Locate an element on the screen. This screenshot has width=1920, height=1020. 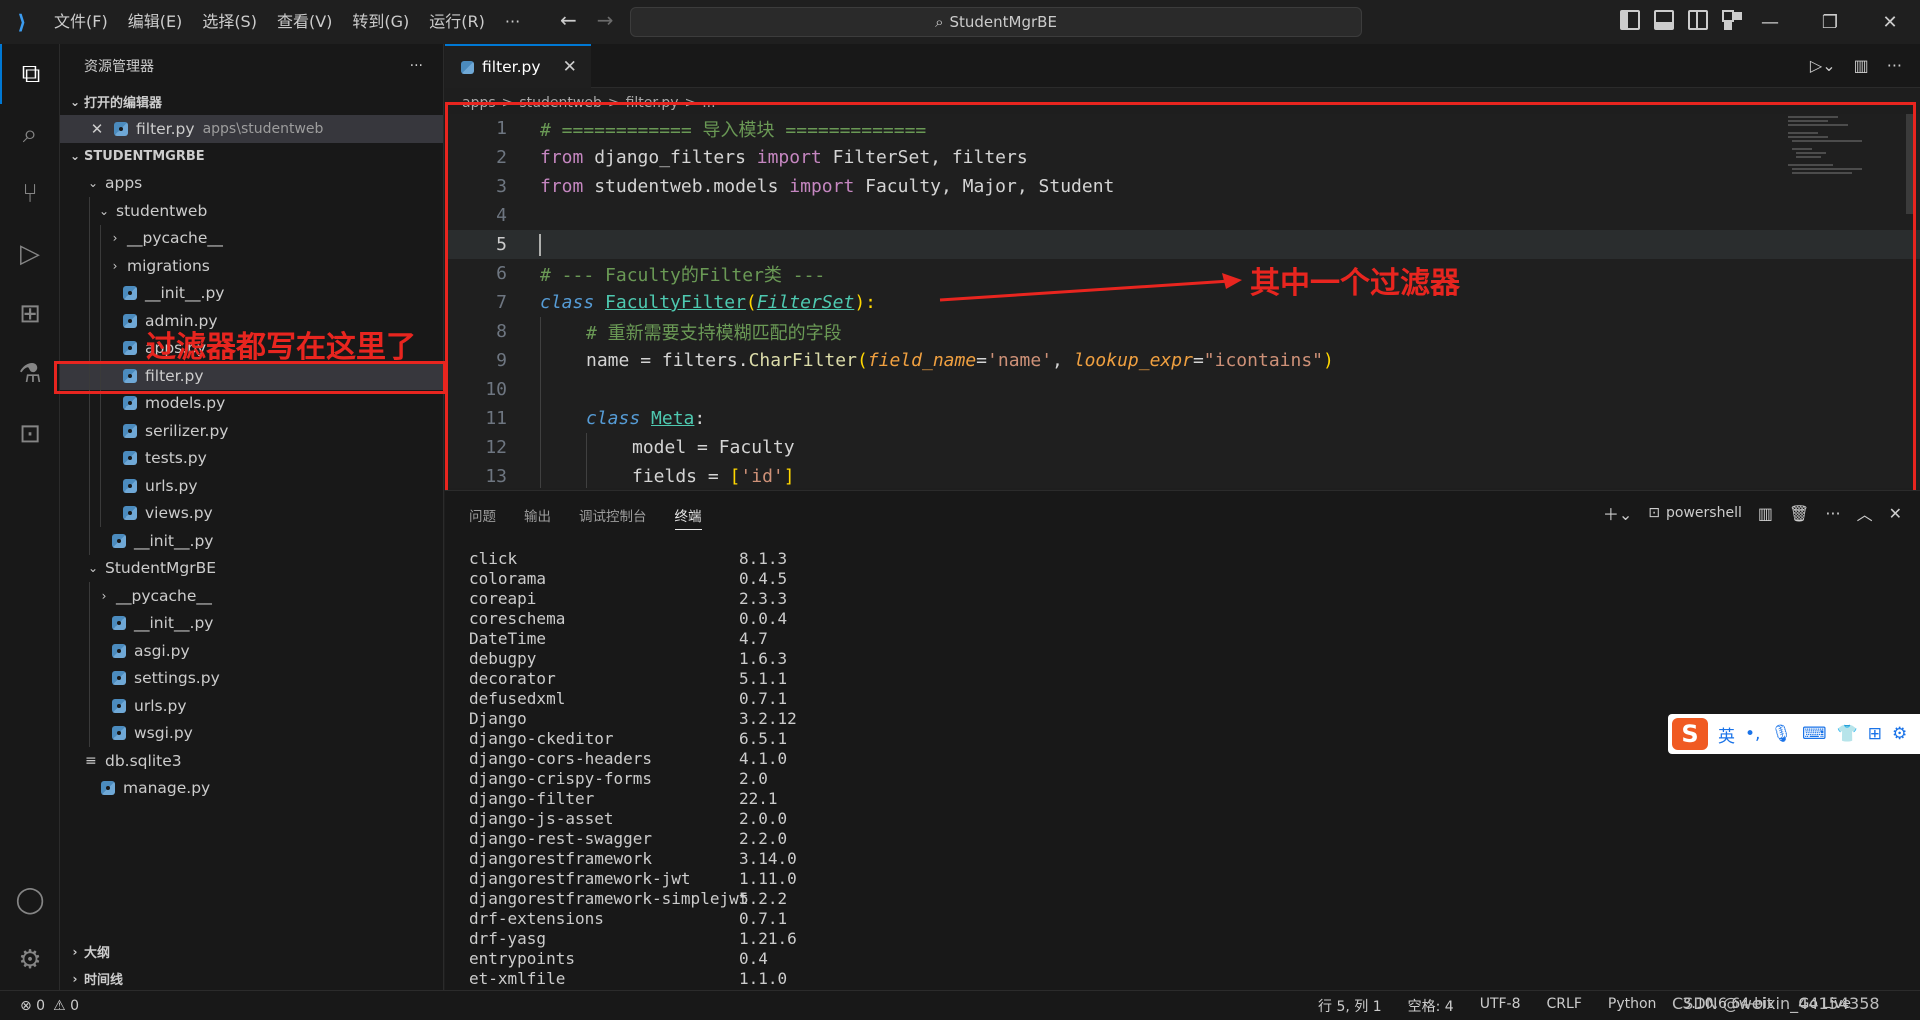
editor-more-icon: ··· is located at coordinates (1894, 65).